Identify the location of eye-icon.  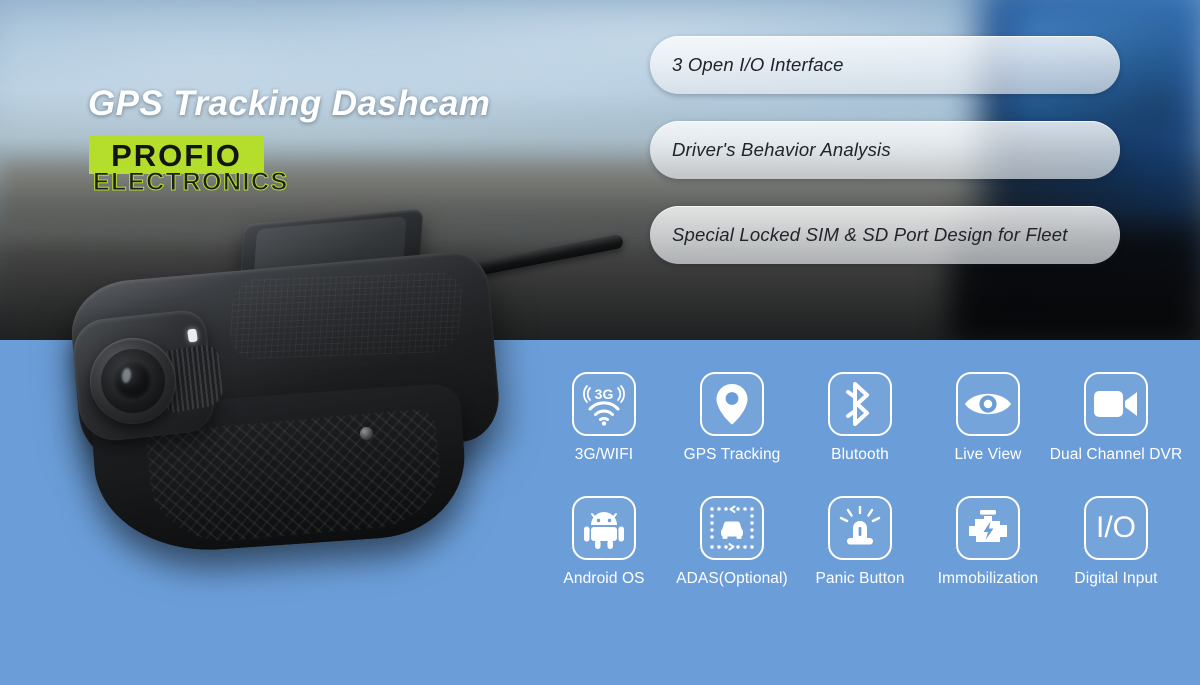
(988, 404).